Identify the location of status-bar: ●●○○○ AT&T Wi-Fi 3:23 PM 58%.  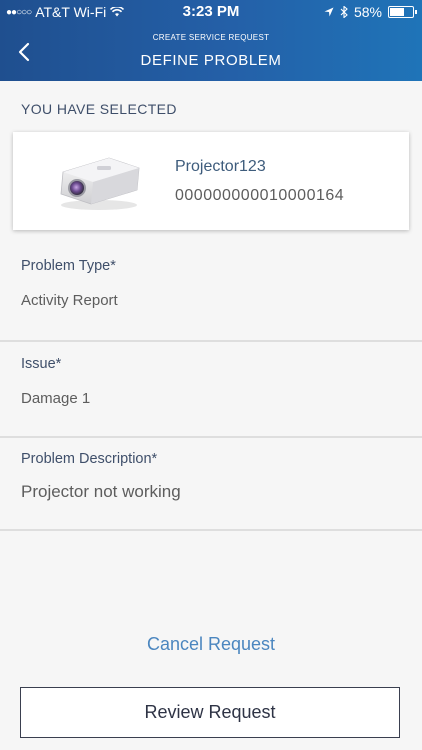
(211, 12).